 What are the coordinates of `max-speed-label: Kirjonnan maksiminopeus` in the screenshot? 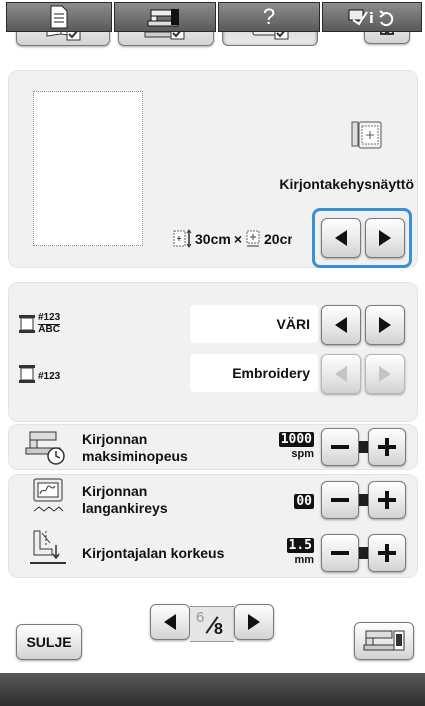 It's located at (135, 448).